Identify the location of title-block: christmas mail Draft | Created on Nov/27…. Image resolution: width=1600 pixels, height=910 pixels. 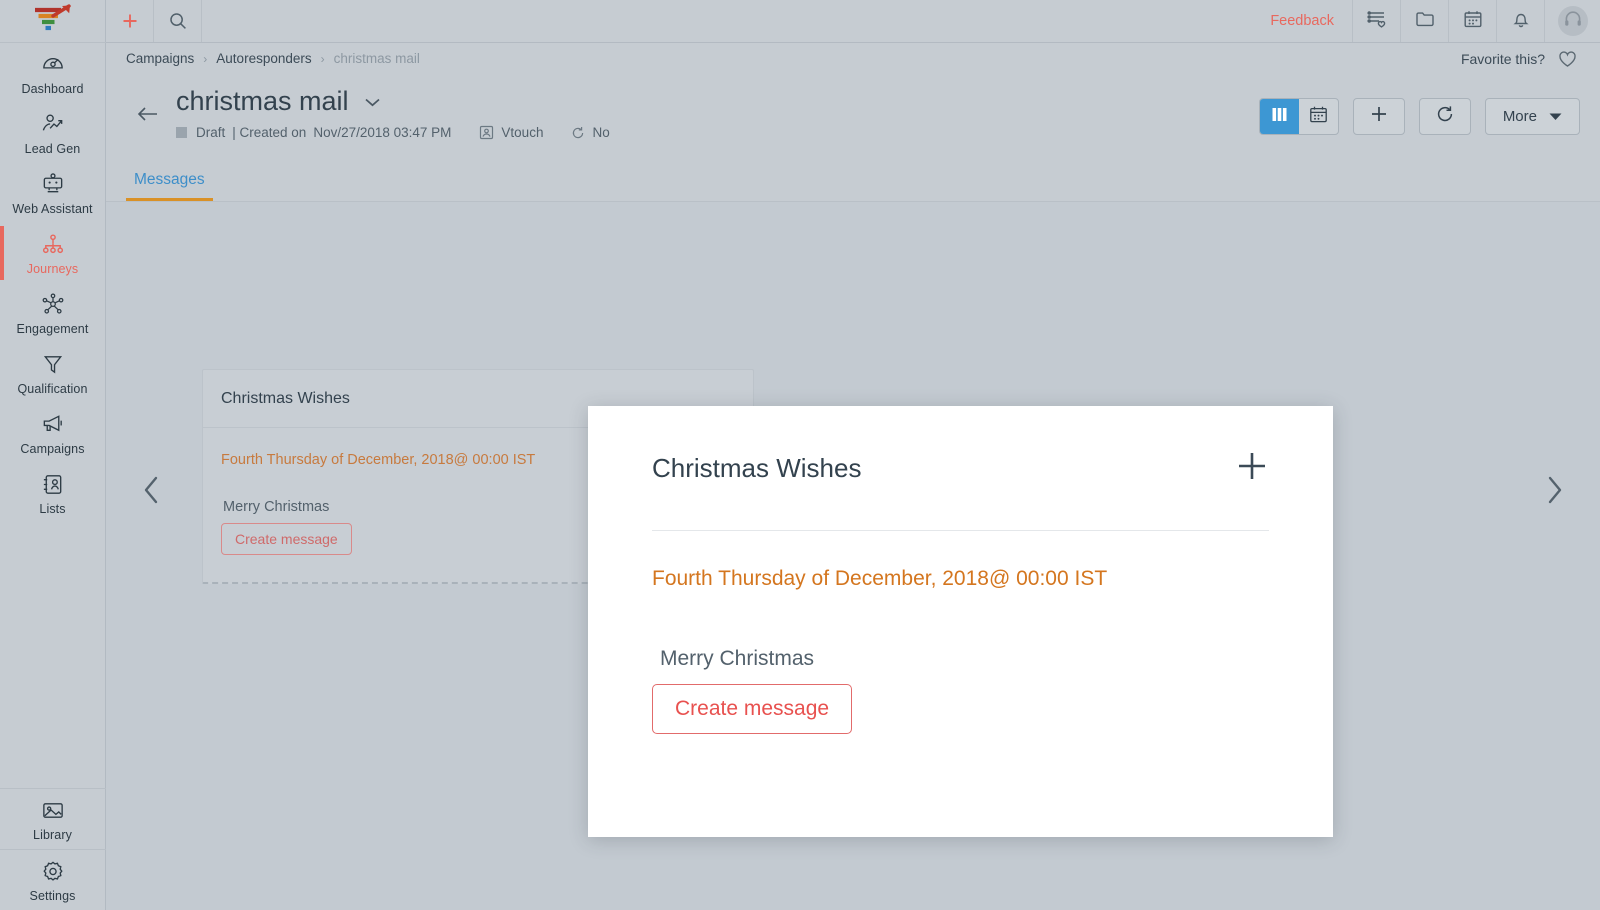
(390, 113).